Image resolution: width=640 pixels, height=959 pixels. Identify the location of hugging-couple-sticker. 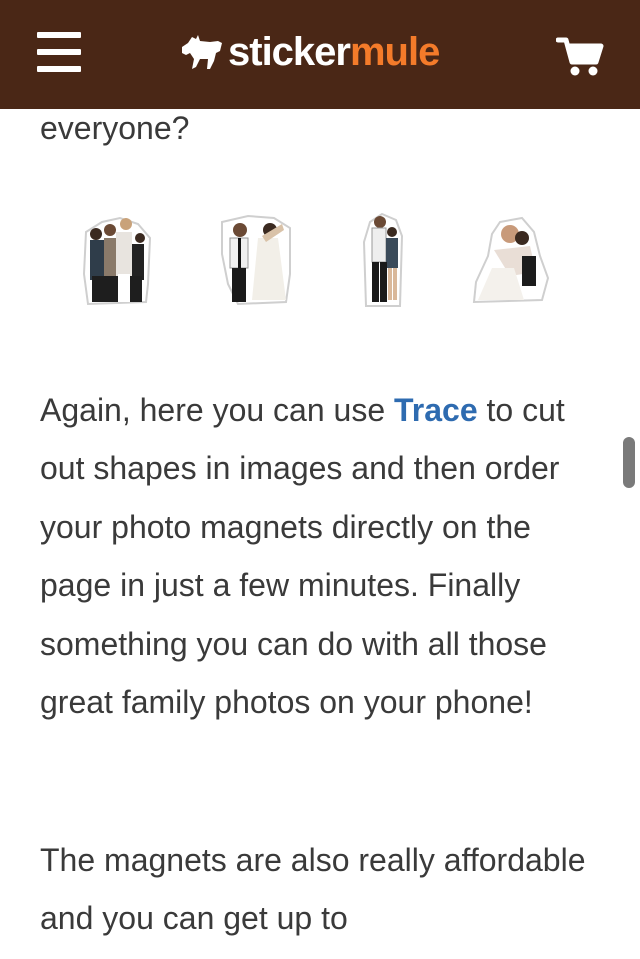
(511, 260).